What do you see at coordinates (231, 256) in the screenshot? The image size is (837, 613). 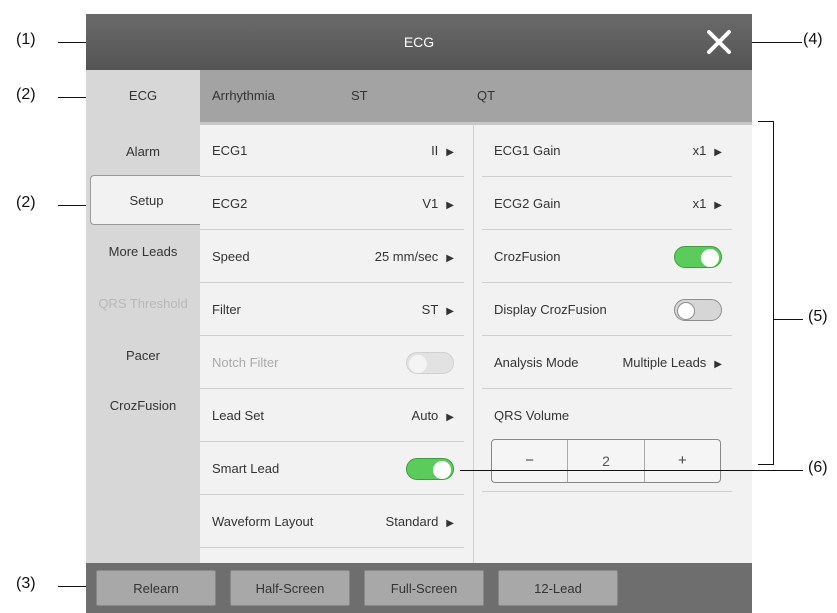 I see `speed-label: Speed` at bounding box center [231, 256].